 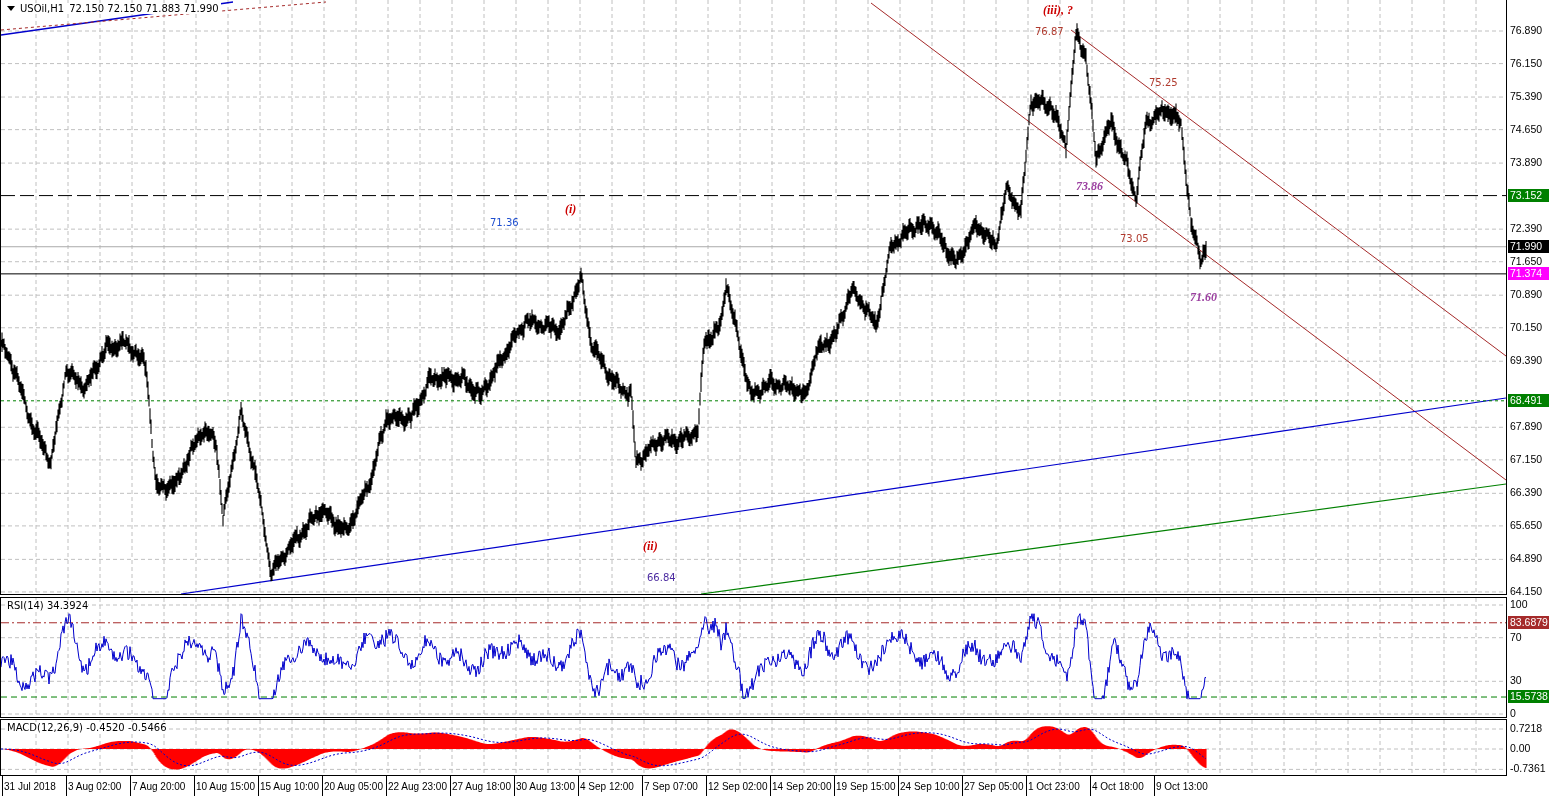 I want to click on time-tick-label: 31 Jul 2018, so click(x=34, y=786).